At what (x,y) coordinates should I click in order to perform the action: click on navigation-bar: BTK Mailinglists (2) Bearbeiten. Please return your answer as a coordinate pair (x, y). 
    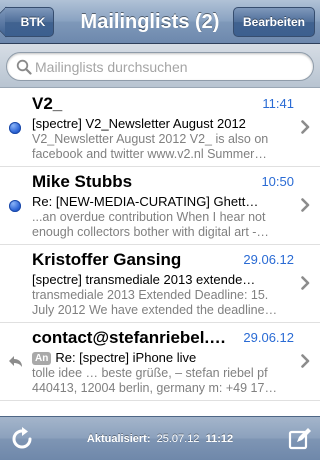
    Looking at the image, I should click on (160, 22).